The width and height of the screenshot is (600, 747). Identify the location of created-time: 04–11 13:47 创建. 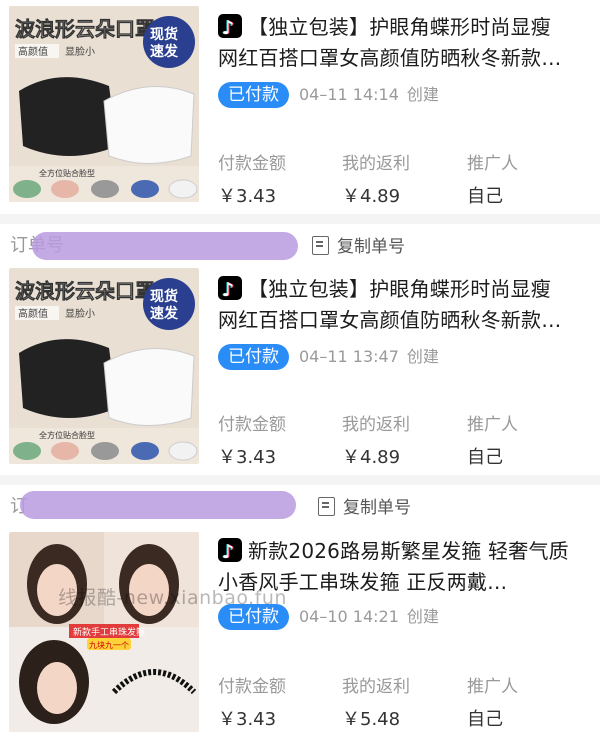
(369, 356).